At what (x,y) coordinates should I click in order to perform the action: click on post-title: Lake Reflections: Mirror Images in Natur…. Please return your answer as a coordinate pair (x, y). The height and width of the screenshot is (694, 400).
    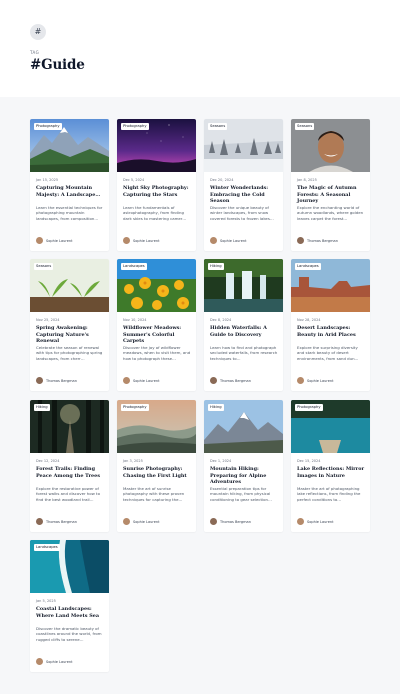
    Looking at the image, I should click on (331, 472).